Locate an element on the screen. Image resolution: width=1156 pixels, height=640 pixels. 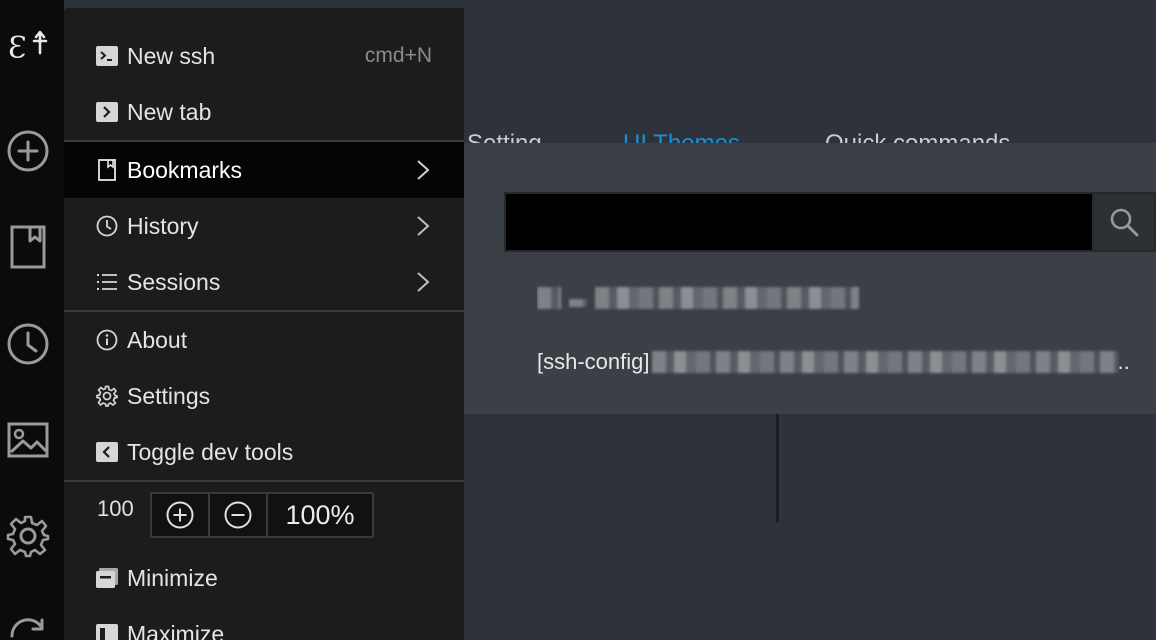
list-item is located at coordinates (717, 298).